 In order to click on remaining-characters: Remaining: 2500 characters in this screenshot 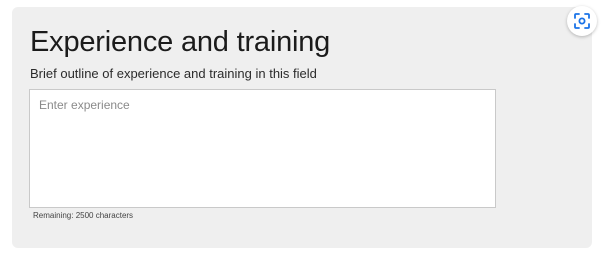, I will do `click(83, 215)`.